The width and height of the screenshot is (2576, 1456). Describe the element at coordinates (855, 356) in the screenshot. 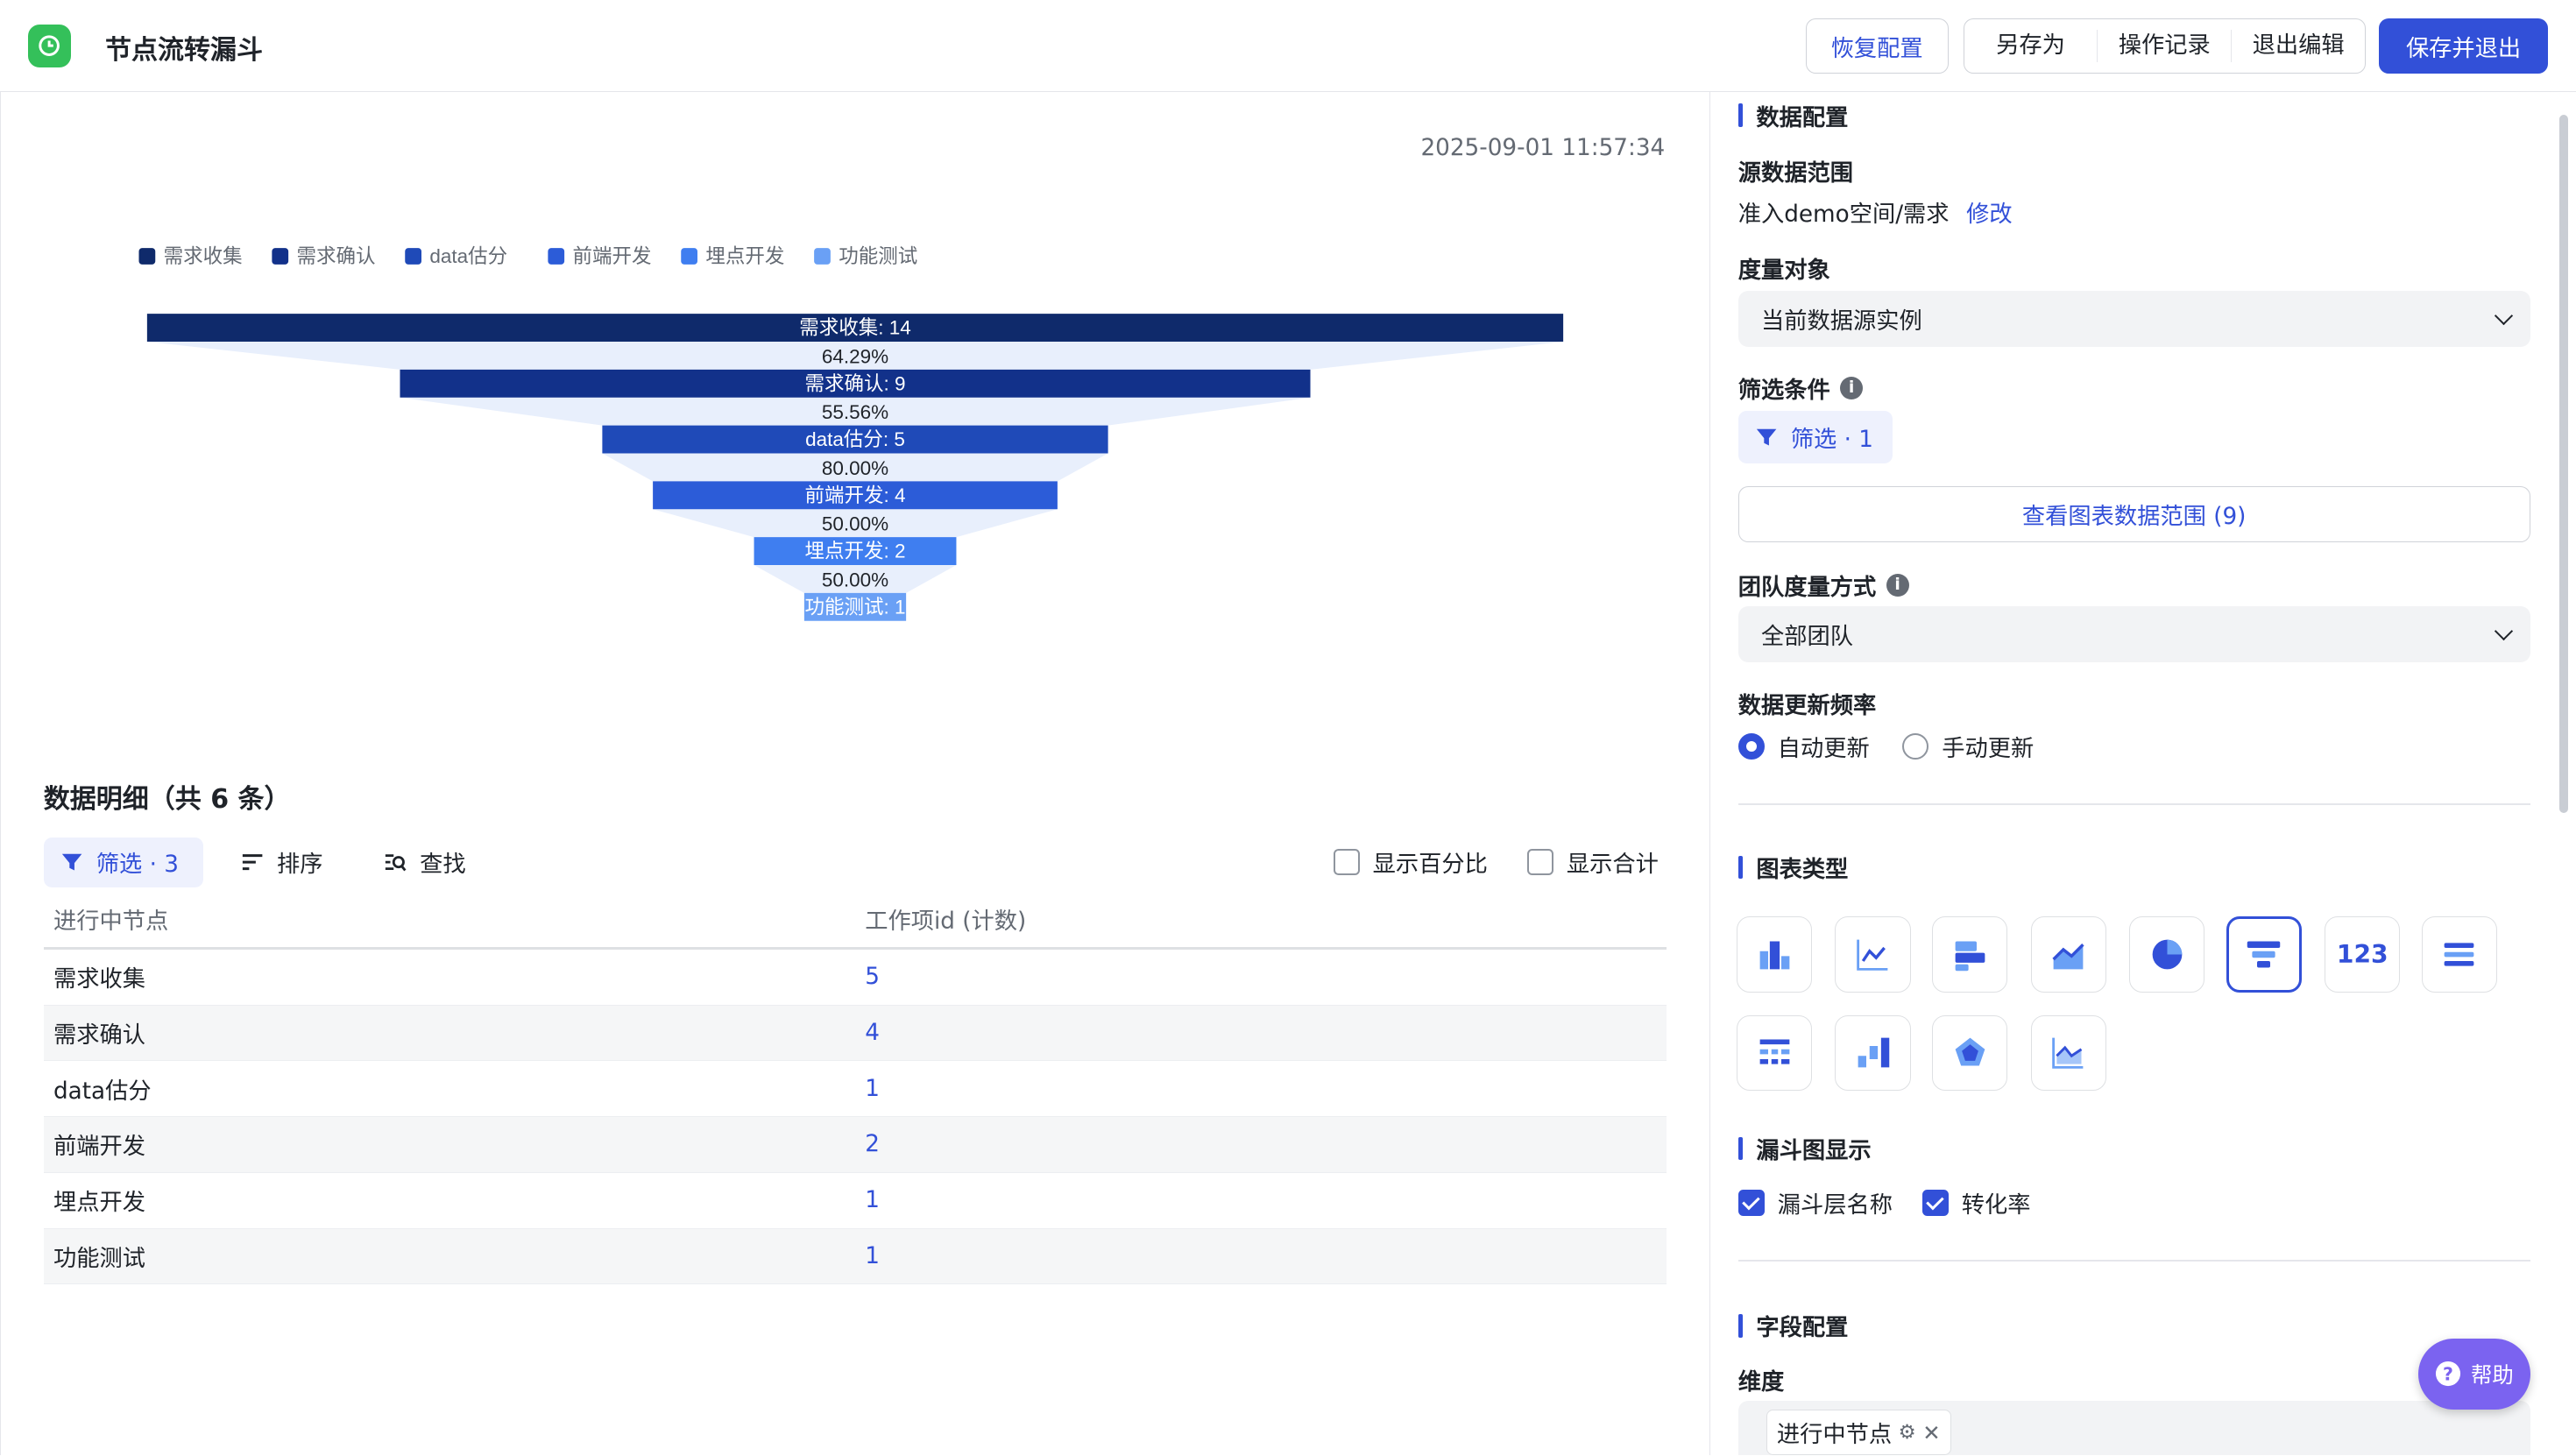

I see `conversion-rate-label: 64.29%` at that location.